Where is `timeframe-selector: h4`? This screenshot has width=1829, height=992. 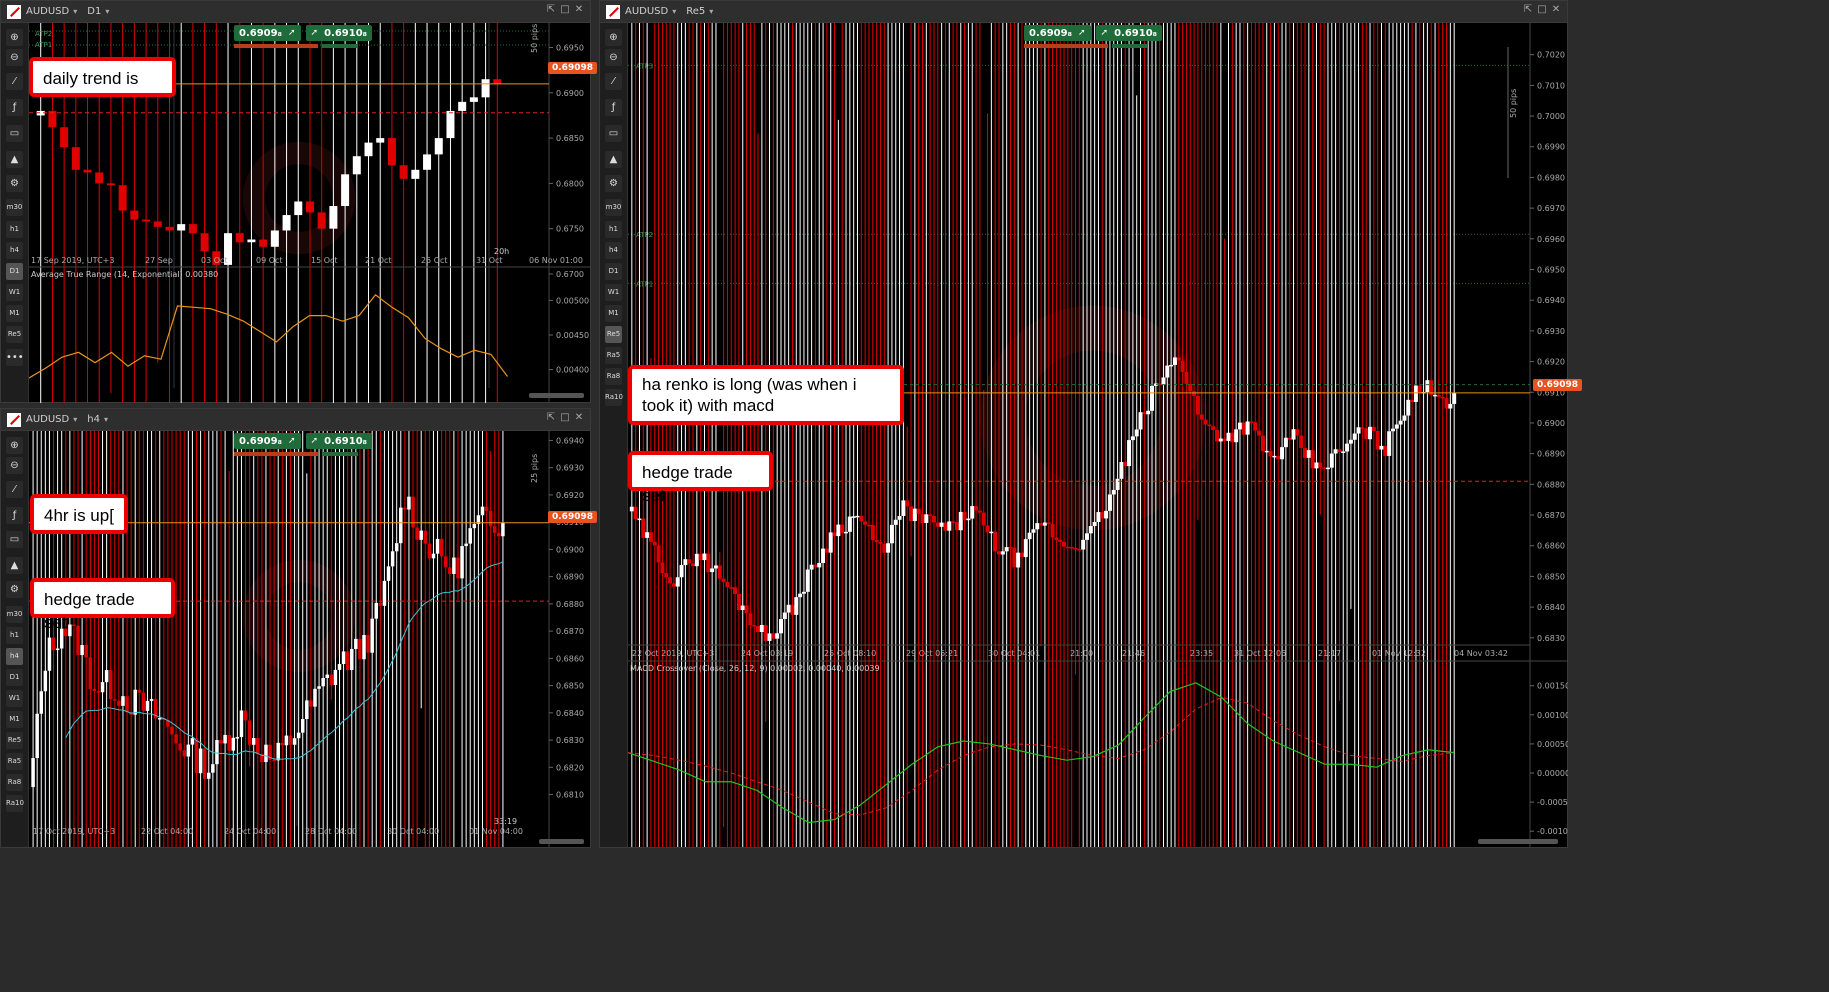
timeframe-selector: h4 is located at coordinates (93, 419).